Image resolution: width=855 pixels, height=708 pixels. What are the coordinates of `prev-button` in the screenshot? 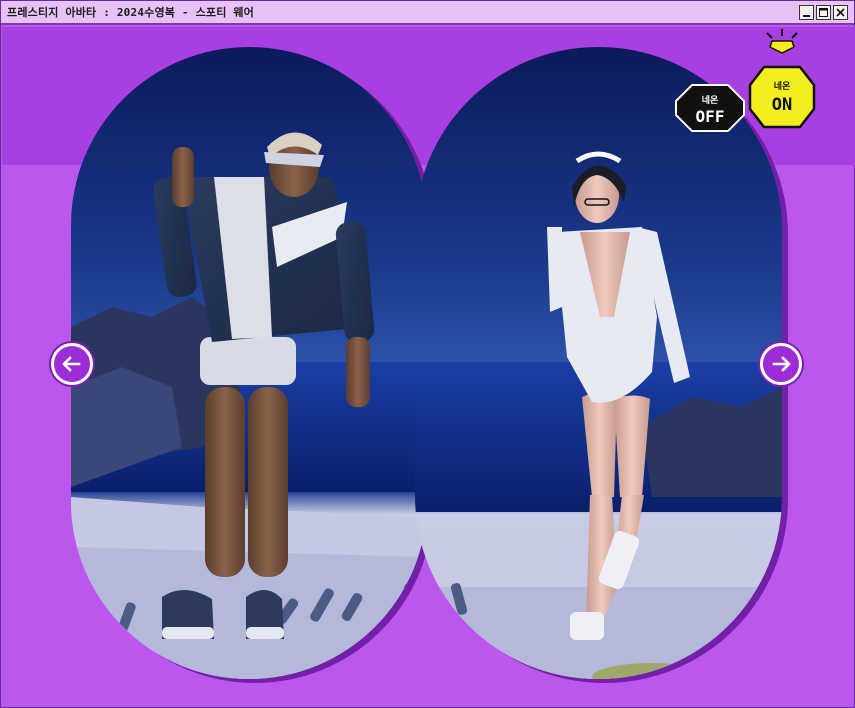 It's located at (72, 364).